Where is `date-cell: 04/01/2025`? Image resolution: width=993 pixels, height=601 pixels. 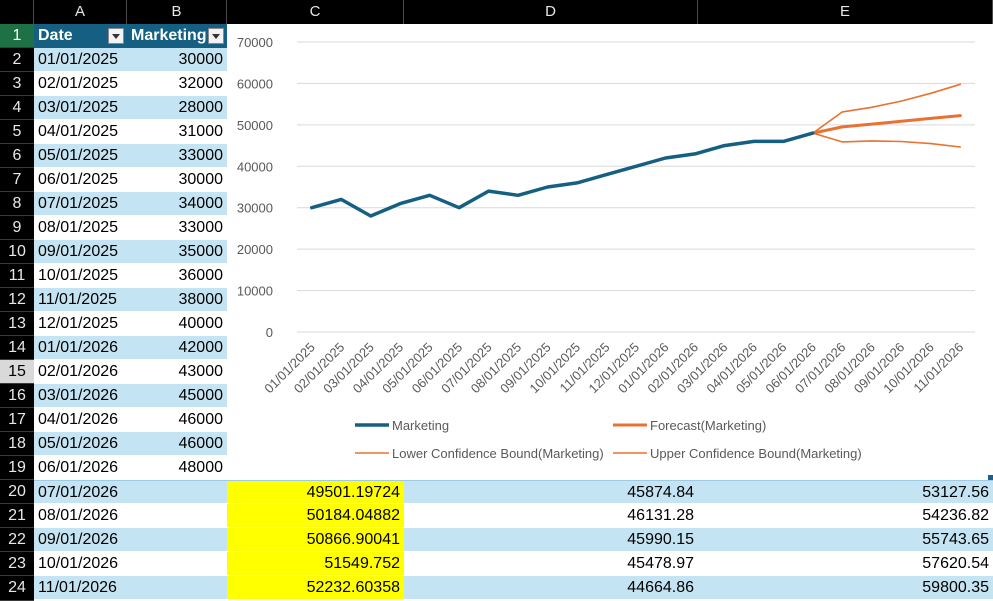
date-cell: 04/01/2025 is located at coordinates (80, 132).